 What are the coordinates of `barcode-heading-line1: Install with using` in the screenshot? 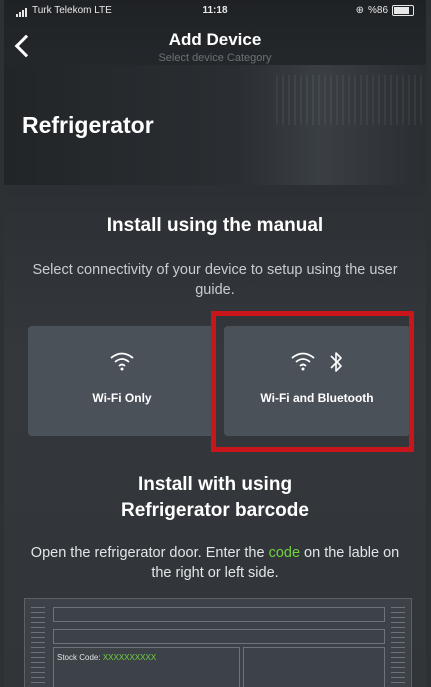 It's located at (215, 484).